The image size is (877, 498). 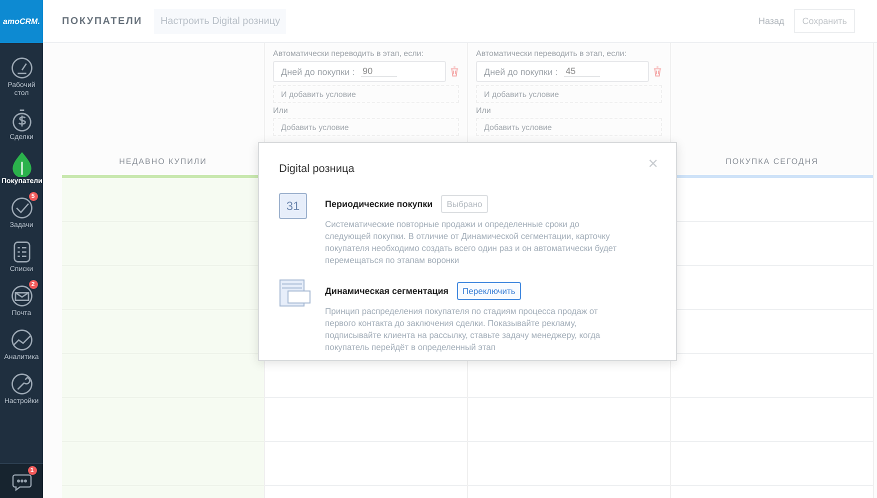 What do you see at coordinates (21, 340) in the screenshot?
I see `line-chart-icon` at bounding box center [21, 340].